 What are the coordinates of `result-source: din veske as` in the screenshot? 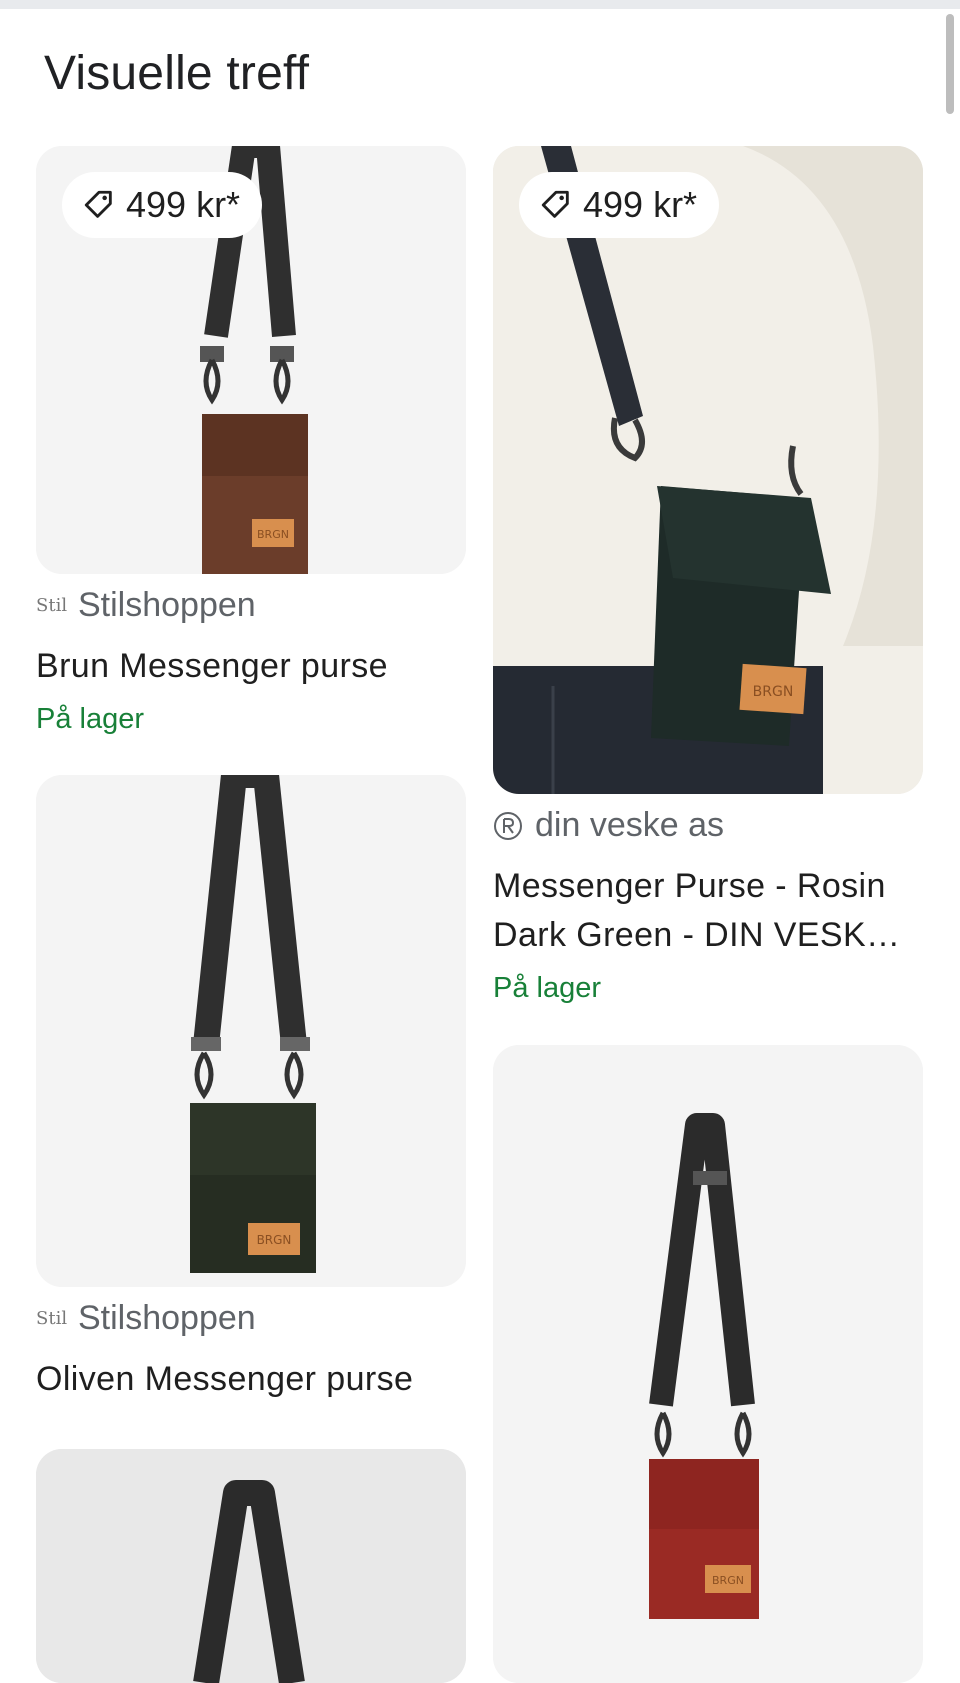 It's located at (608, 825).